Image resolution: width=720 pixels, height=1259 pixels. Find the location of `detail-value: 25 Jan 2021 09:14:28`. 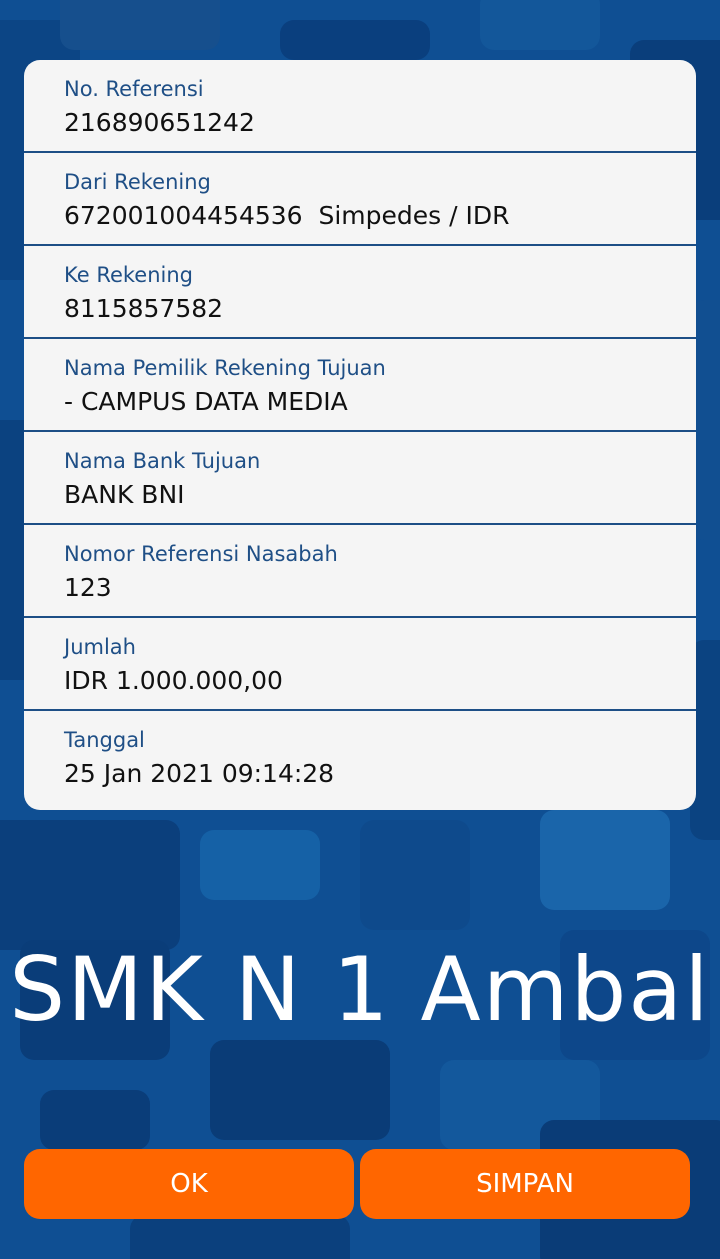

detail-value: 25 Jan 2021 09:14:28 is located at coordinates (199, 773).